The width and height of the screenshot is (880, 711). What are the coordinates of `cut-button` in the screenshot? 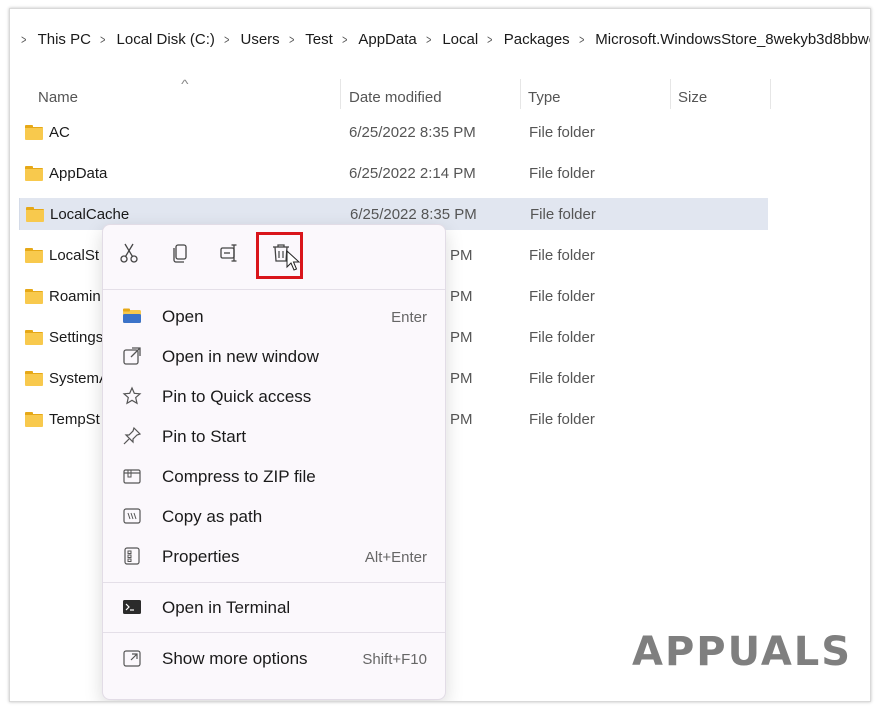 It's located at (129, 253).